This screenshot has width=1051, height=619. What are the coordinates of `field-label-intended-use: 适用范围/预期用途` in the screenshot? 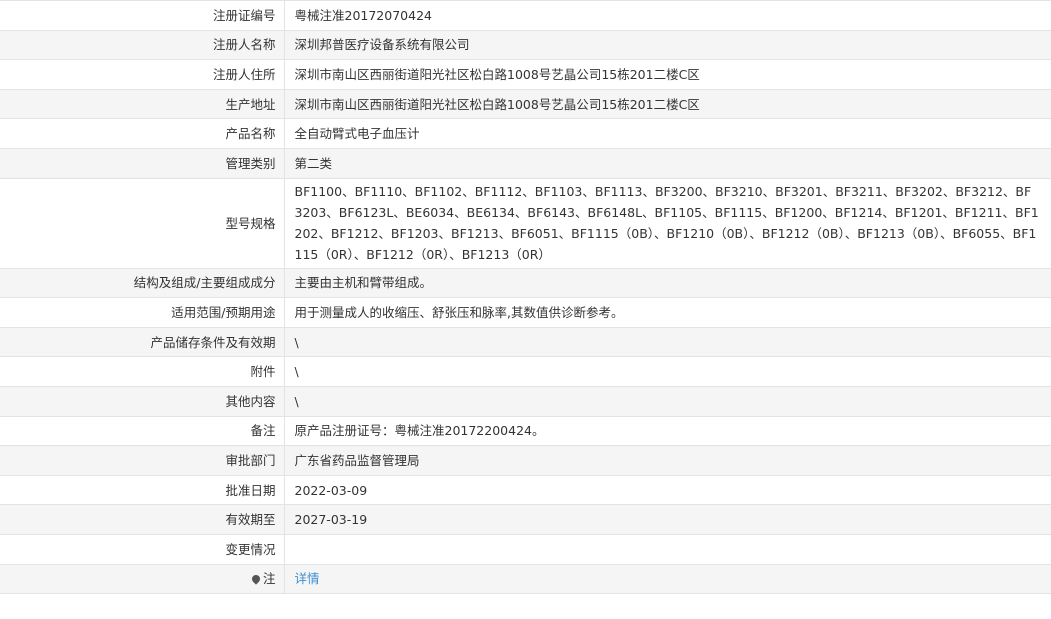 It's located at (142, 312).